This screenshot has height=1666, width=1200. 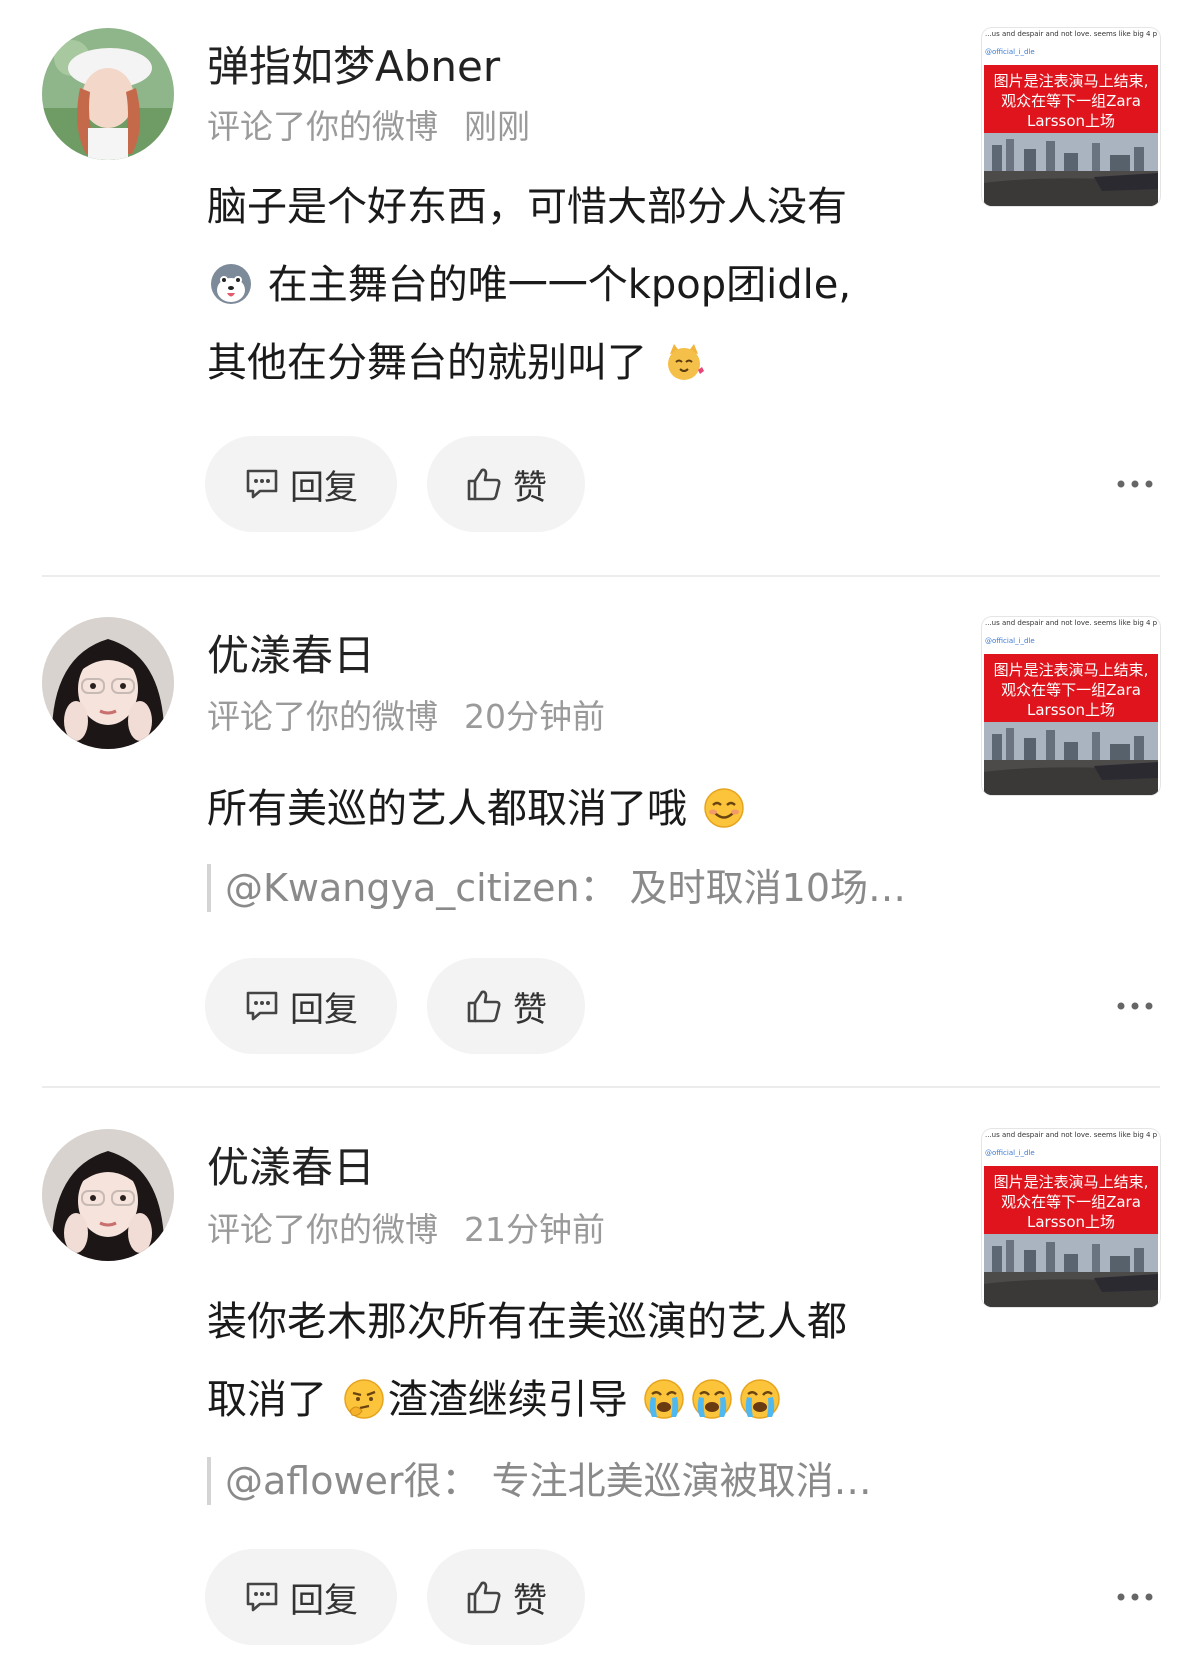 I want to click on comment-meta: 评论了你的微博 刚刚, so click(x=368, y=127).